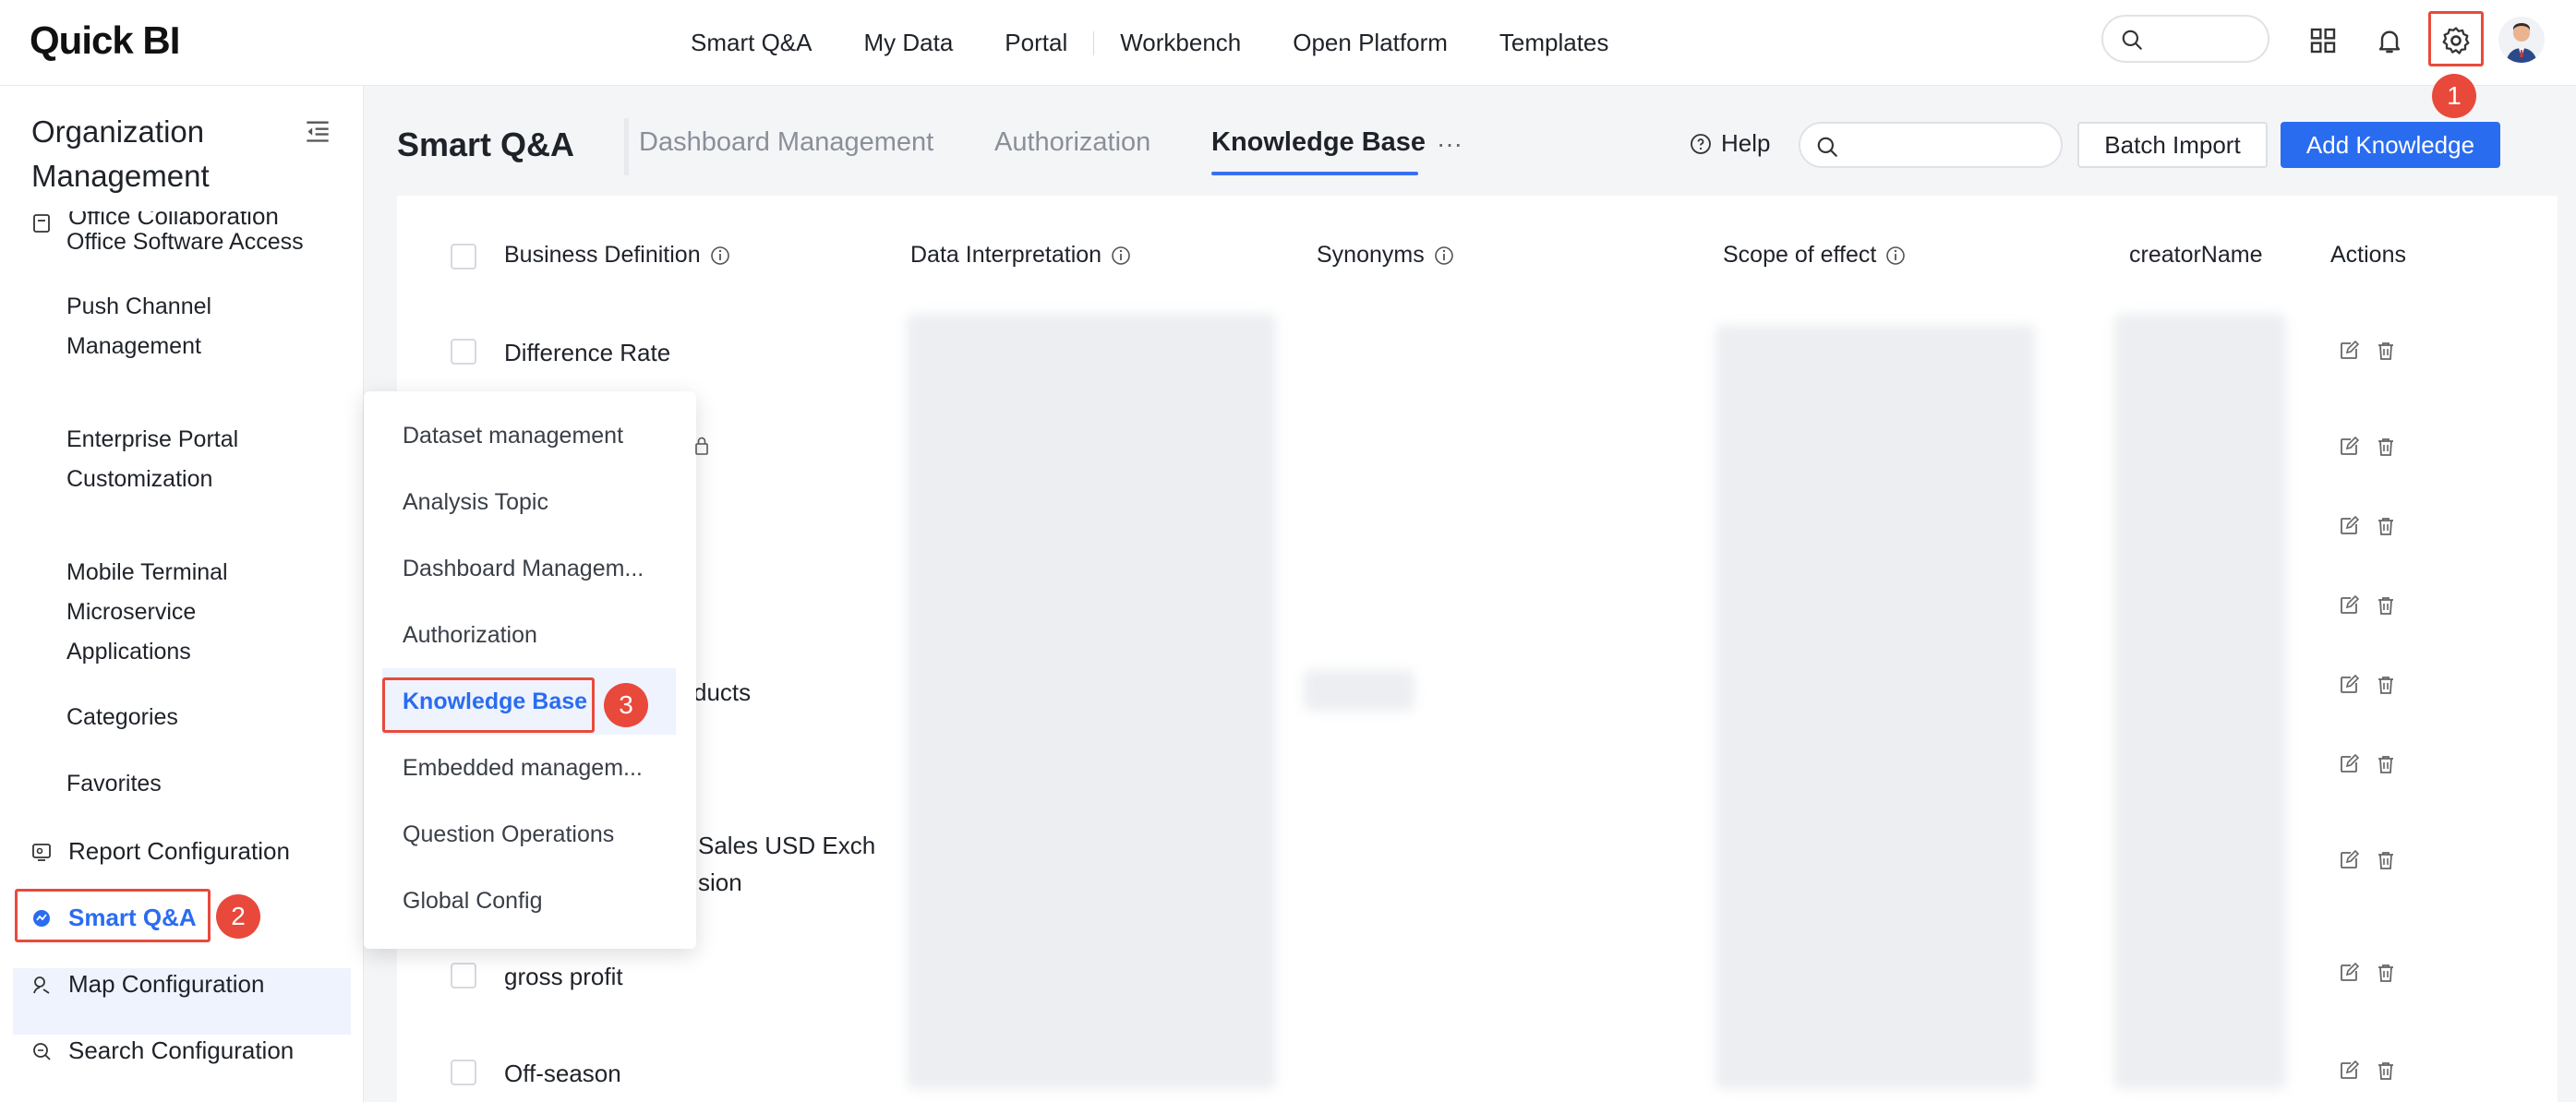  I want to click on help-icon, so click(1701, 143).